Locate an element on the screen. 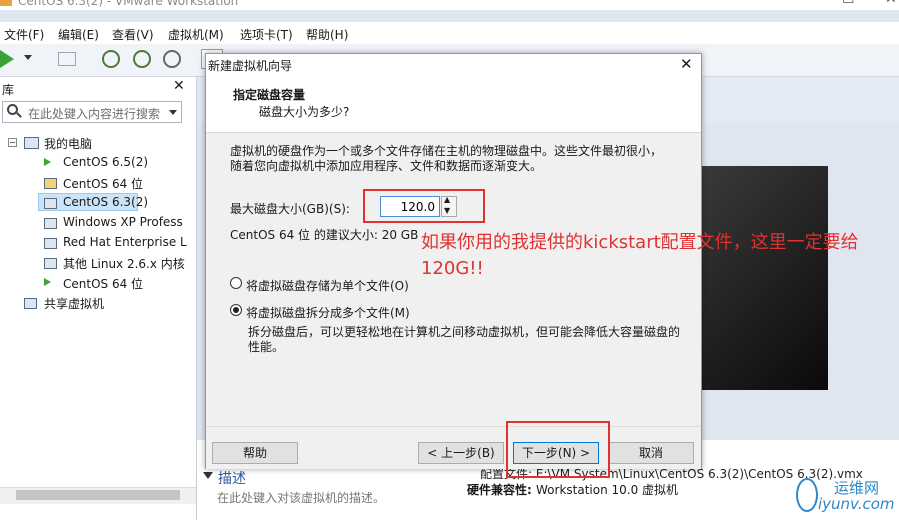 Image resolution: width=899 pixels, height=520 pixels. menu-help: 帮助(H) is located at coordinates (327, 34).